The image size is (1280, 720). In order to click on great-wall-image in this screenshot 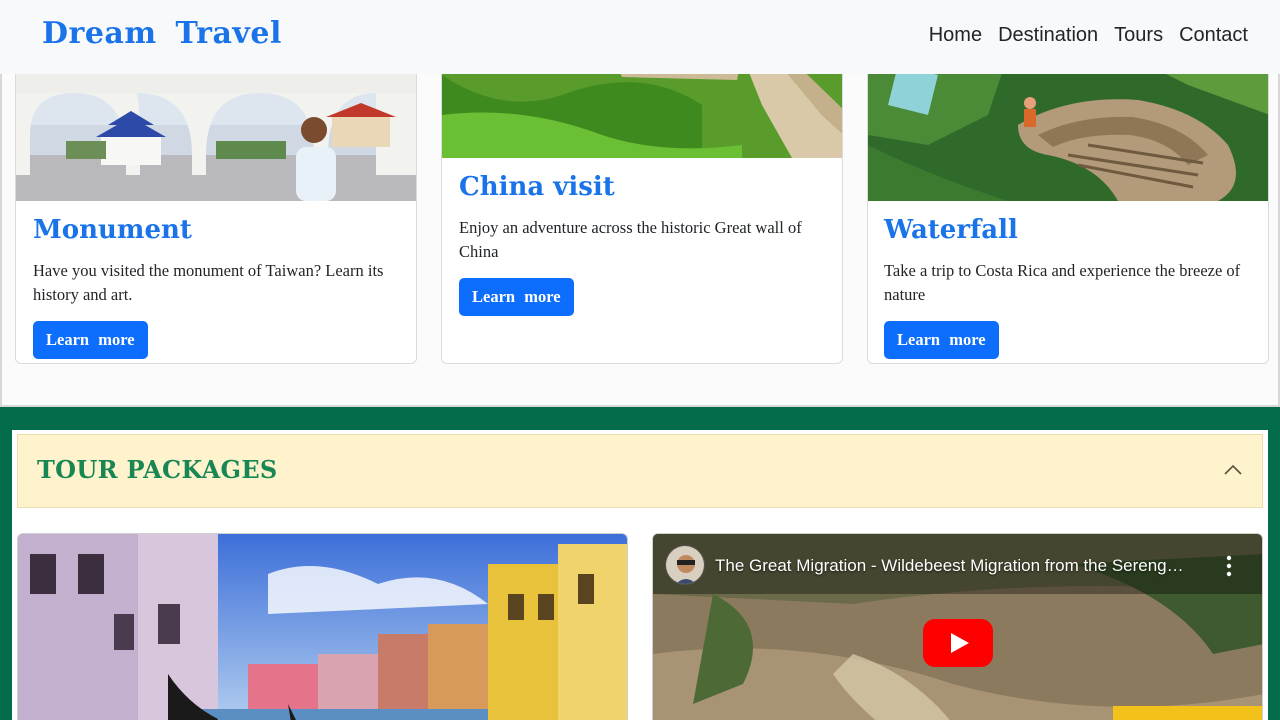, I will do `click(642, 116)`.